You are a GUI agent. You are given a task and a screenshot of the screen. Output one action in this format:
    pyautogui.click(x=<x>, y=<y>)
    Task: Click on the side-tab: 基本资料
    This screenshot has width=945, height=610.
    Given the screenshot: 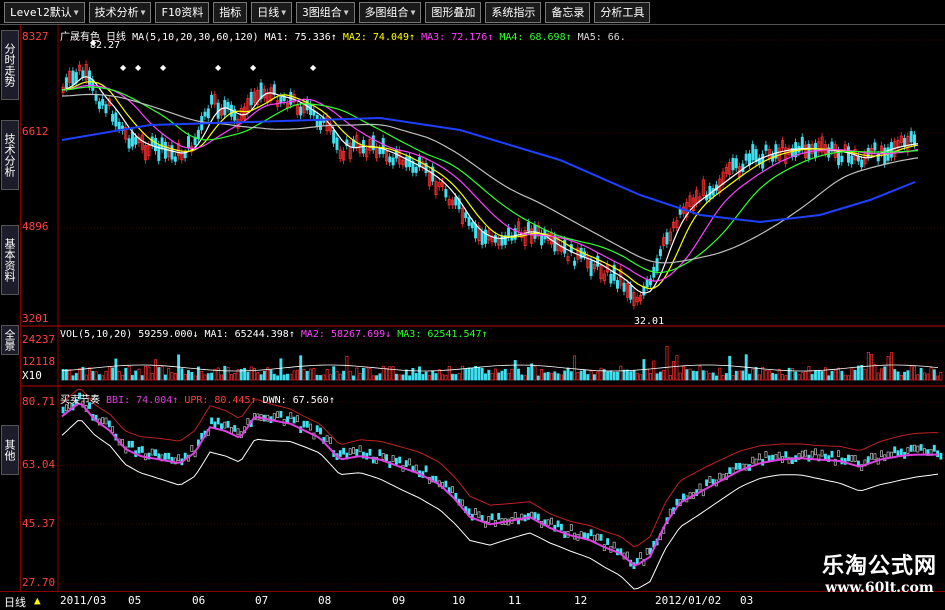 What is the action you would take?
    pyautogui.click(x=10, y=260)
    